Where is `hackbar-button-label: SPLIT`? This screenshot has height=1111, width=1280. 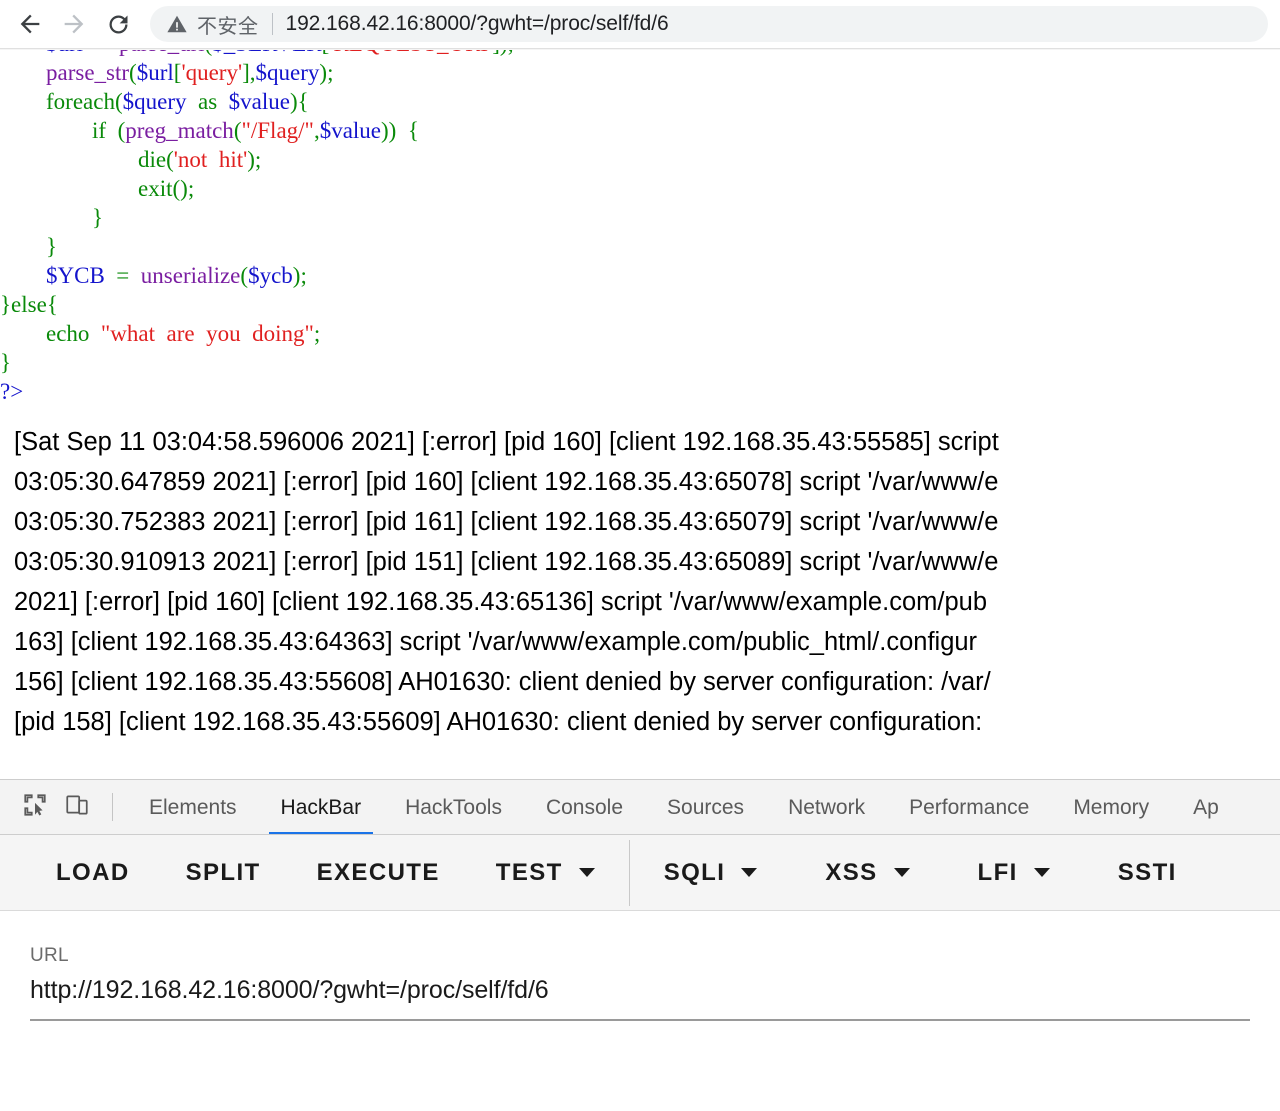
hackbar-button-label: SPLIT is located at coordinates (223, 872).